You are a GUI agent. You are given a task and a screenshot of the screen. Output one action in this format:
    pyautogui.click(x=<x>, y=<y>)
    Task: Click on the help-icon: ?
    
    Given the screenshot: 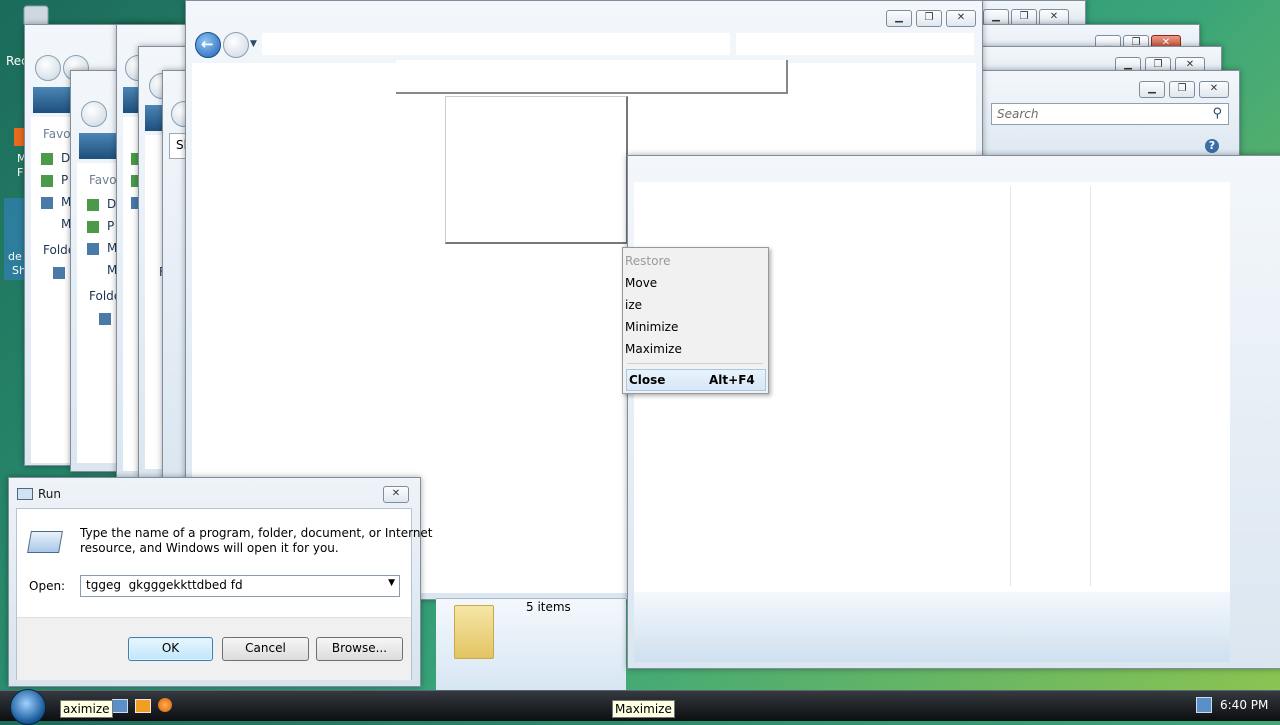 What is the action you would take?
    pyautogui.click(x=1212, y=146)
    